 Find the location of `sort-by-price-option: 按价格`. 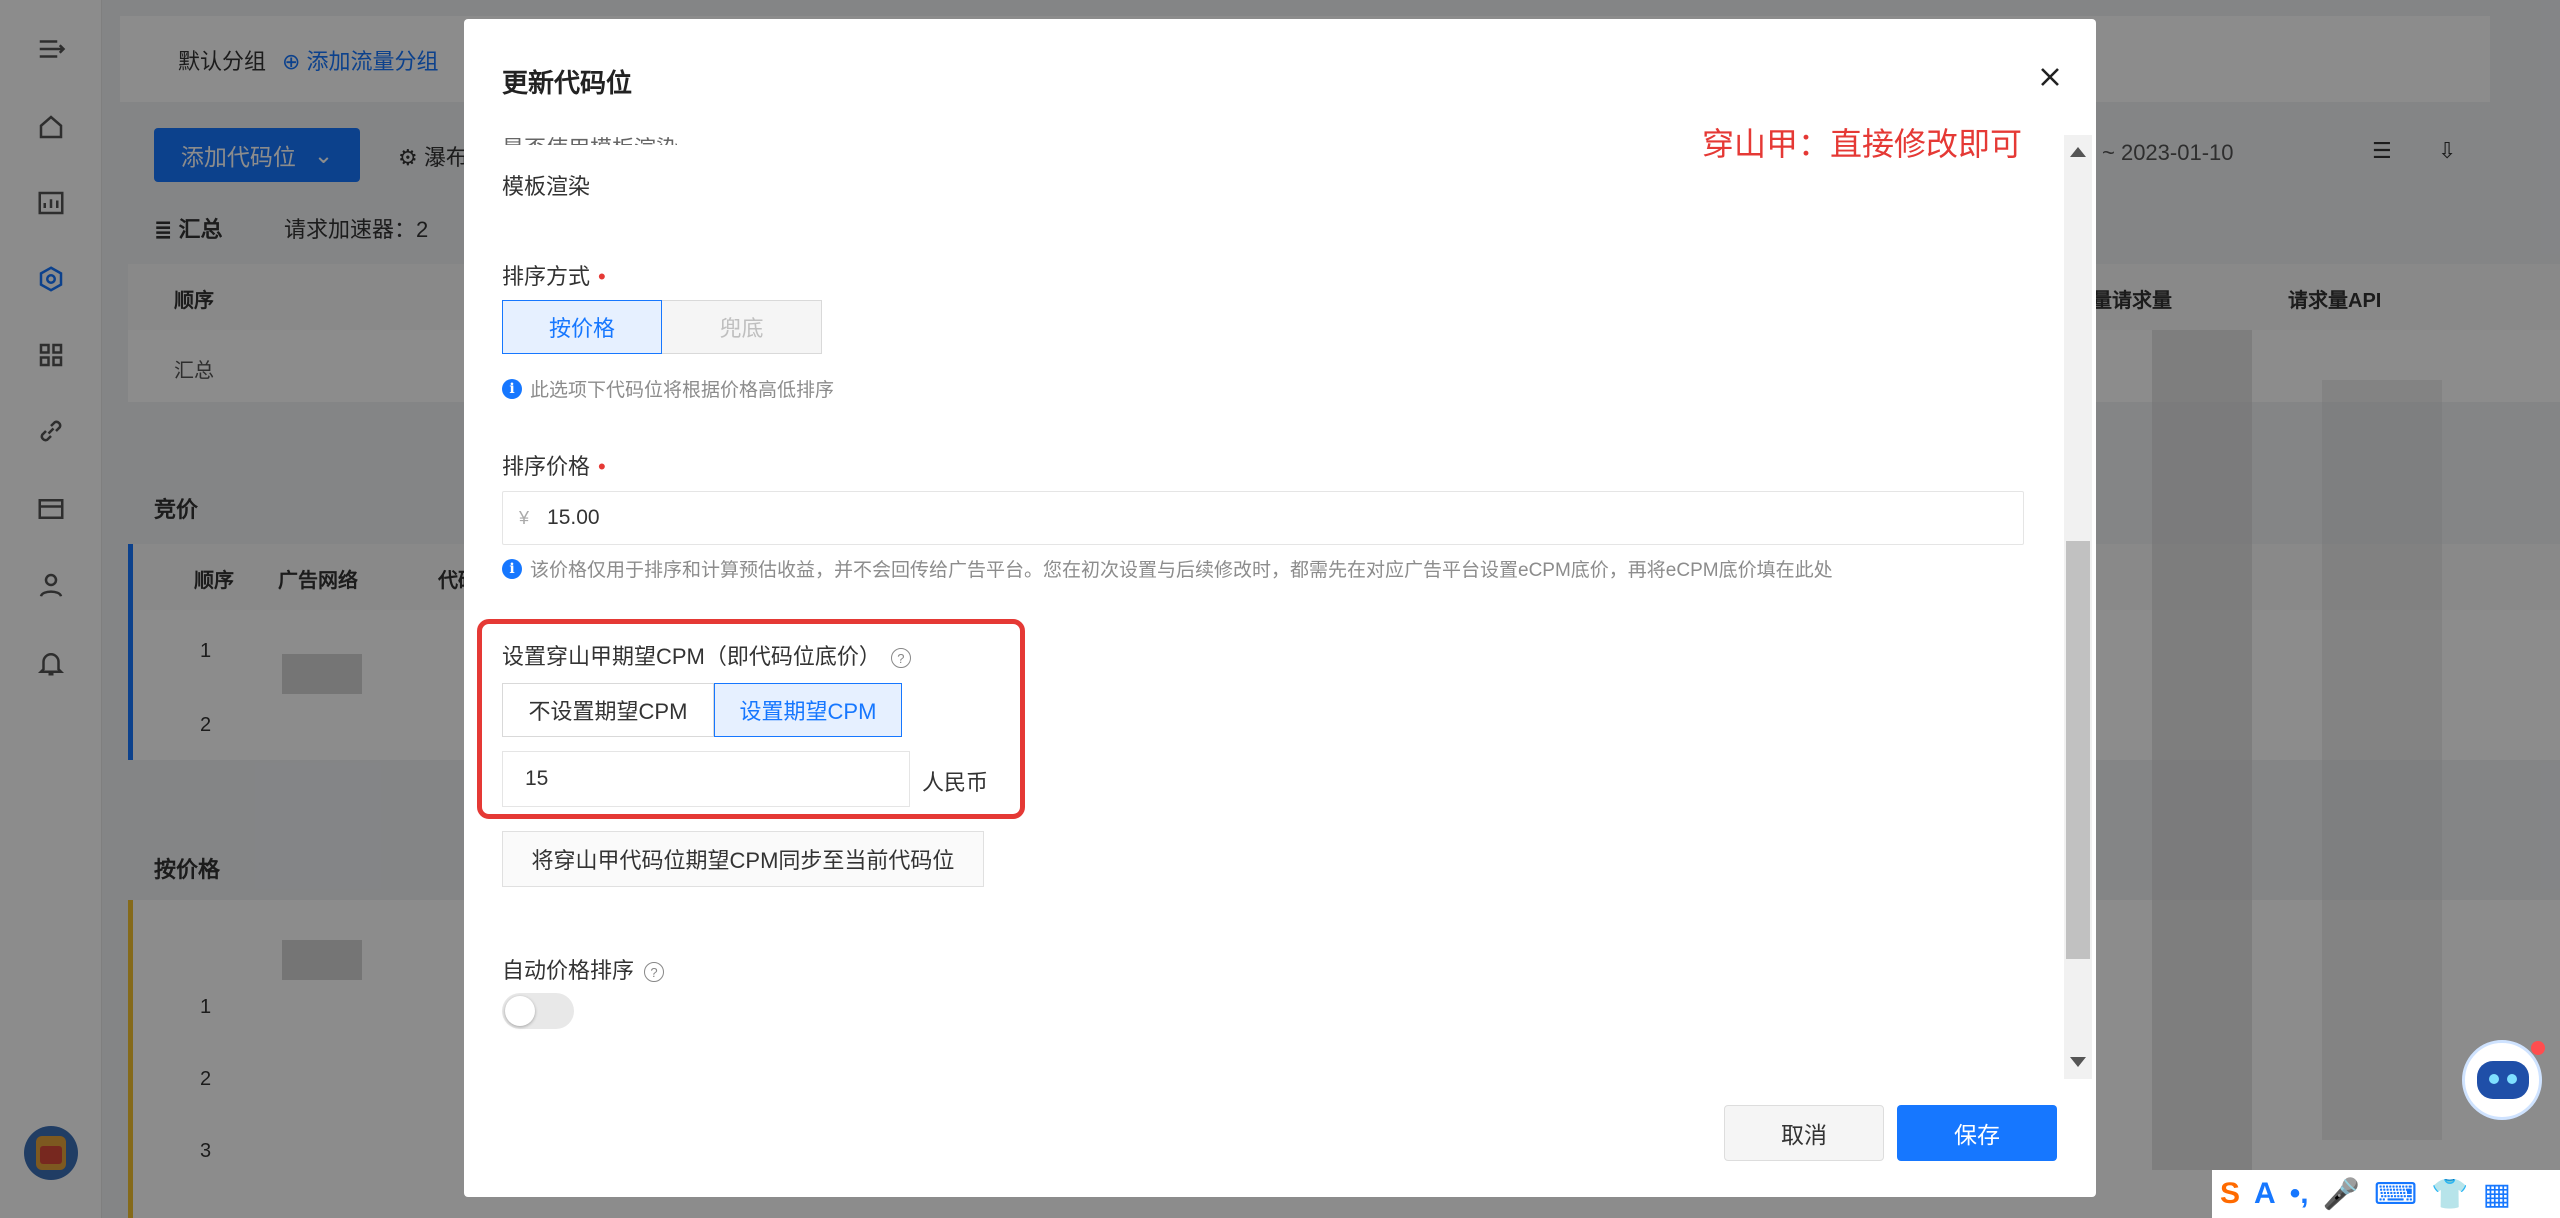

sort-by-price-option: 按价格 is located at coordinates (582, 327).